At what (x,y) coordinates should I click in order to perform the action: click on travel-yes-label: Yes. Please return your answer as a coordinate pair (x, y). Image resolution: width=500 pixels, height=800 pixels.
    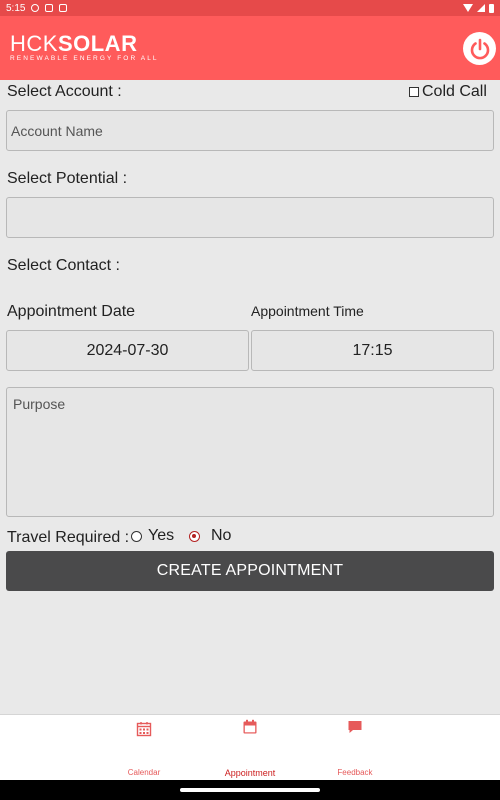
    Looking at the image, I should click on (161, 535).